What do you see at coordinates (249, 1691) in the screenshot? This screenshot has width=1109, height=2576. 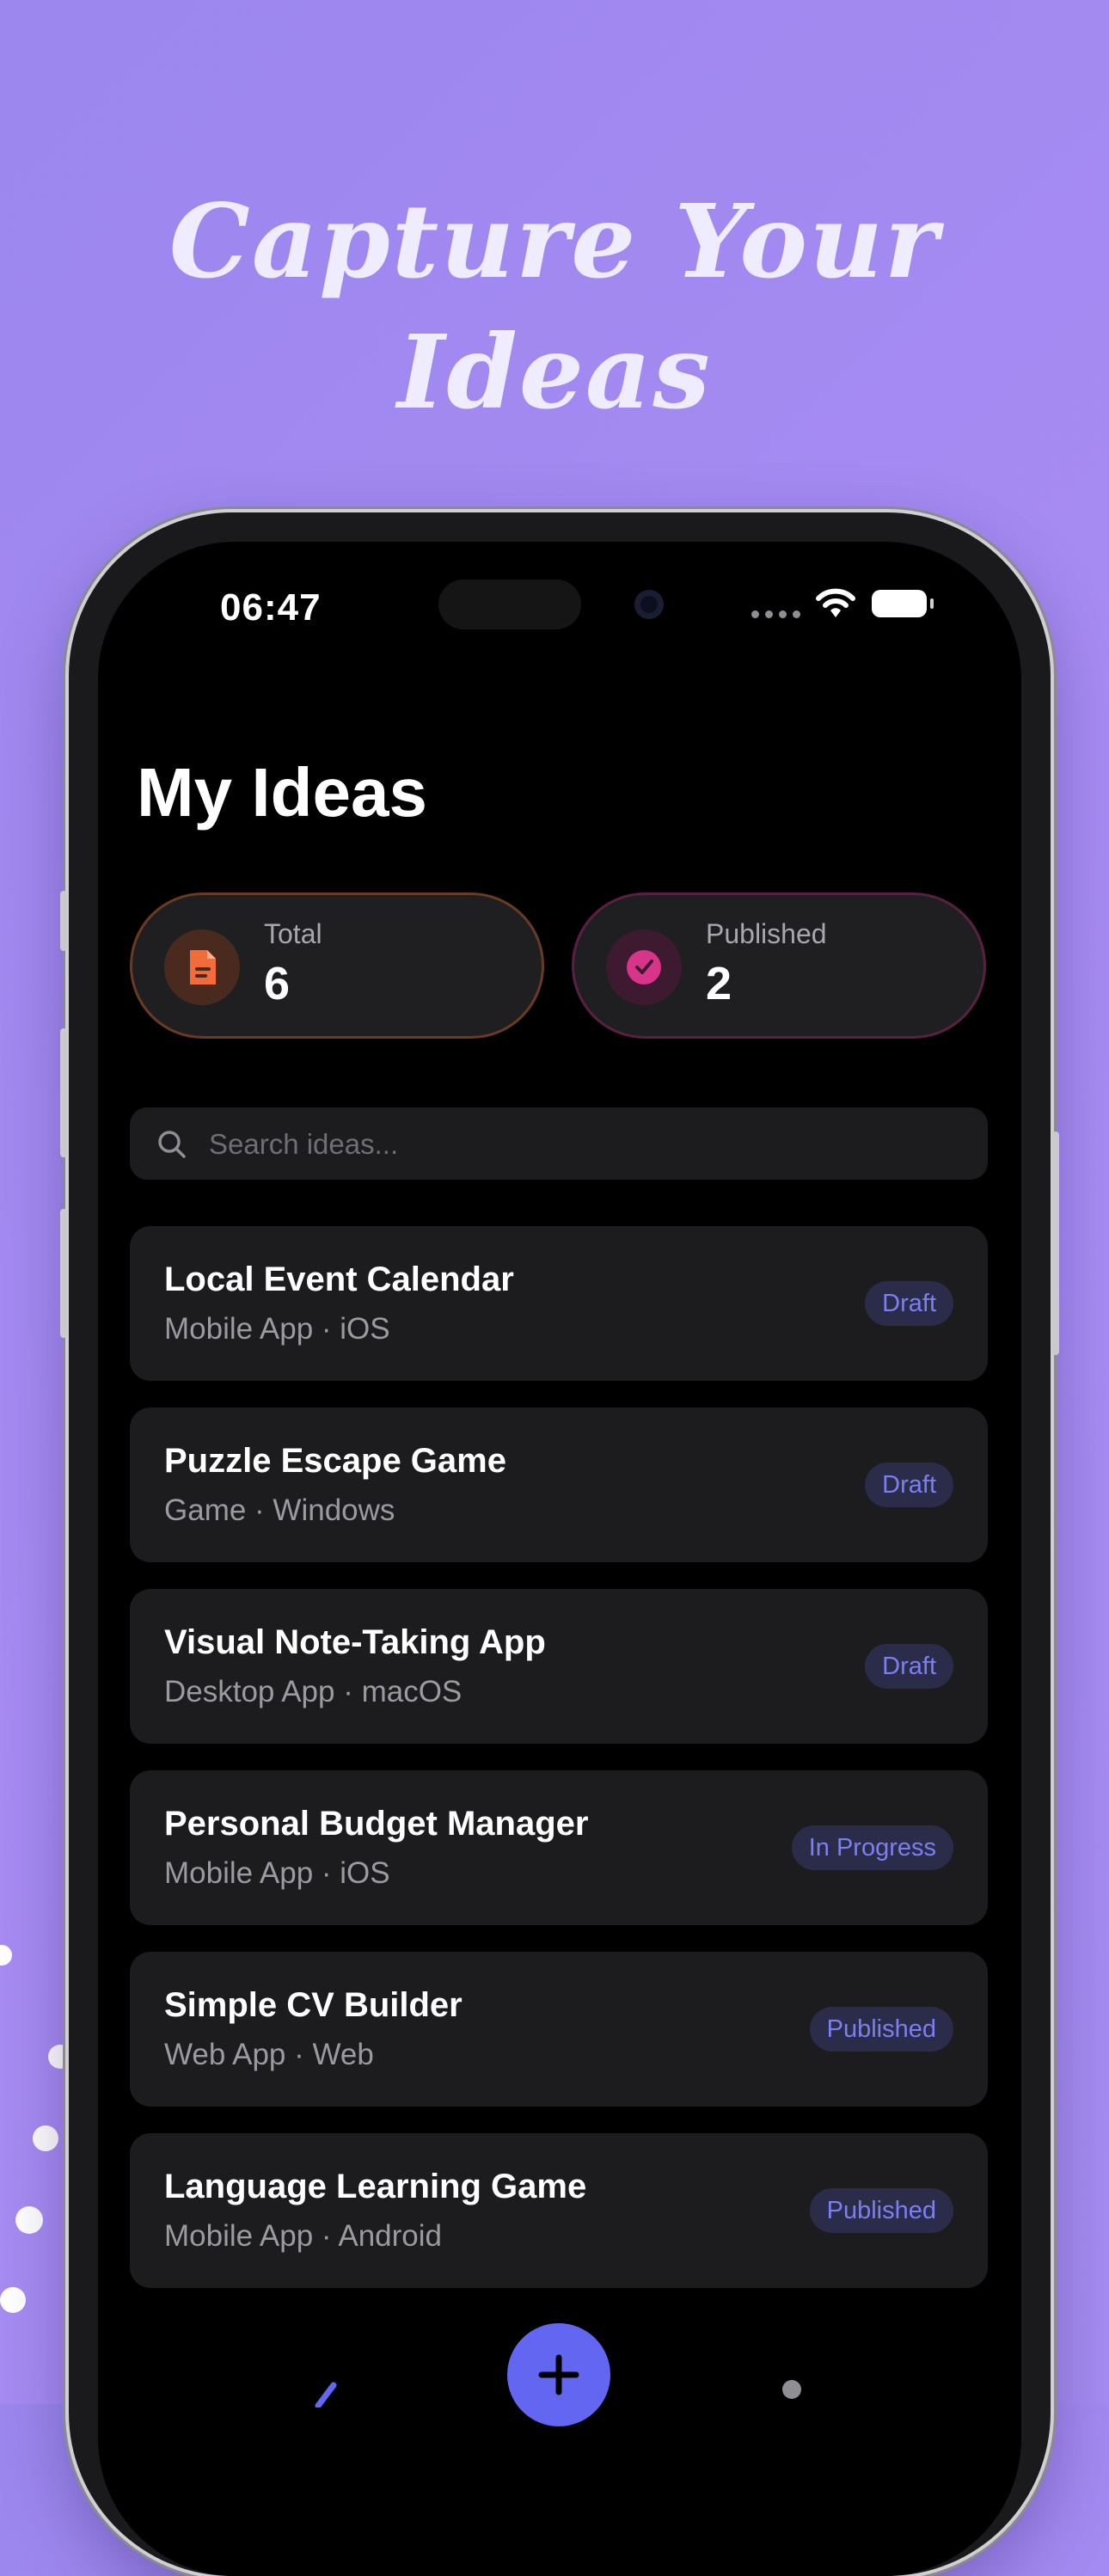 I see `idea-category: Desktop App` at bounding box center [249, 1691].